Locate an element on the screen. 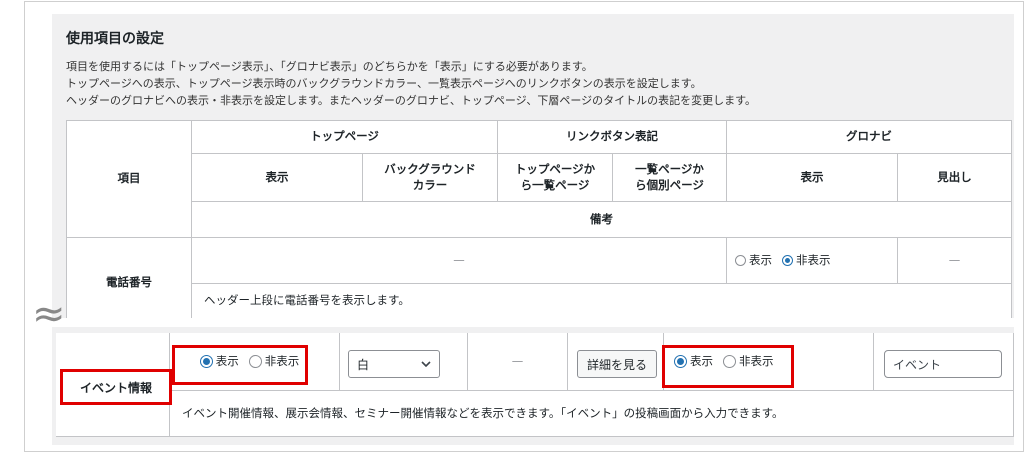 This screenshot has width=1024, height=453. event-heading-input: イベント is located at coordinates (943, 364).